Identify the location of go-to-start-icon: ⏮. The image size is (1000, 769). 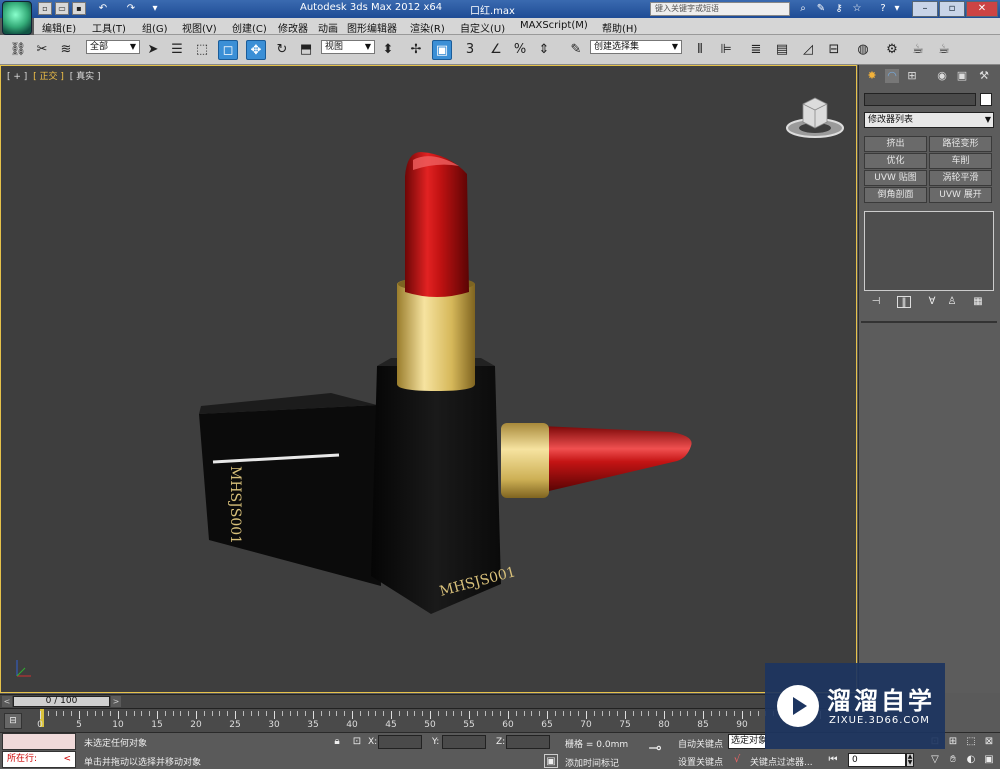
(833, 760).